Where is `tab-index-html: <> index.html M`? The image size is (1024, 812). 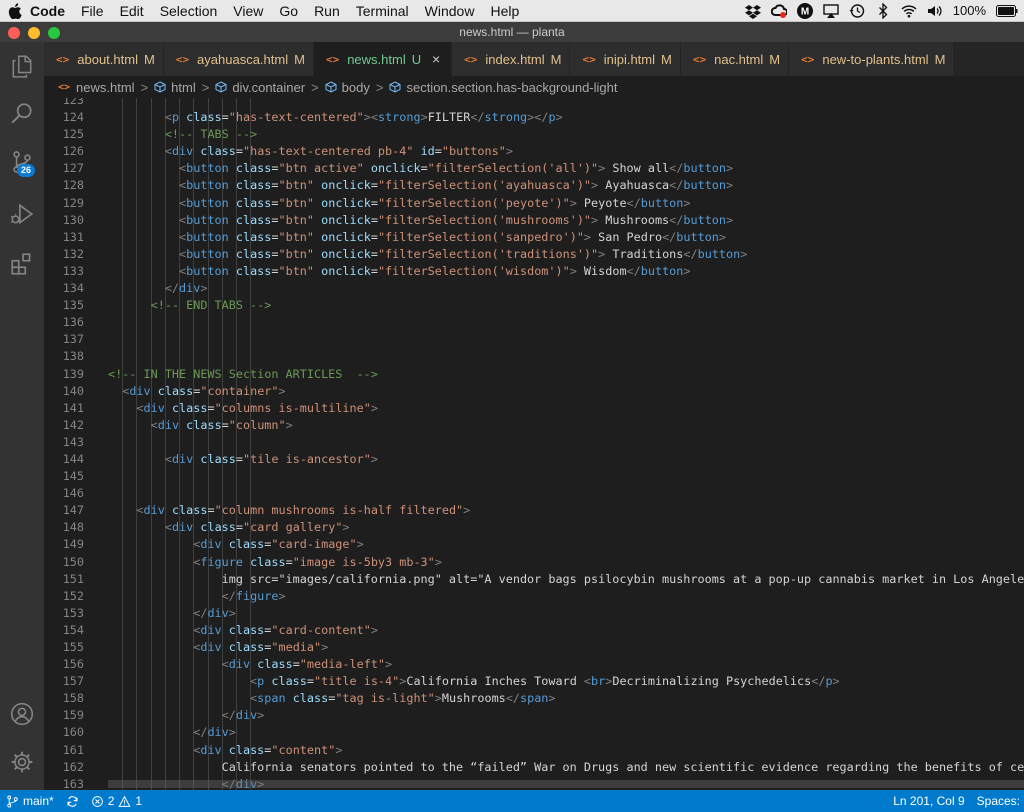 tab-index-html: <> index.html M is located at coordinates (511, 59).